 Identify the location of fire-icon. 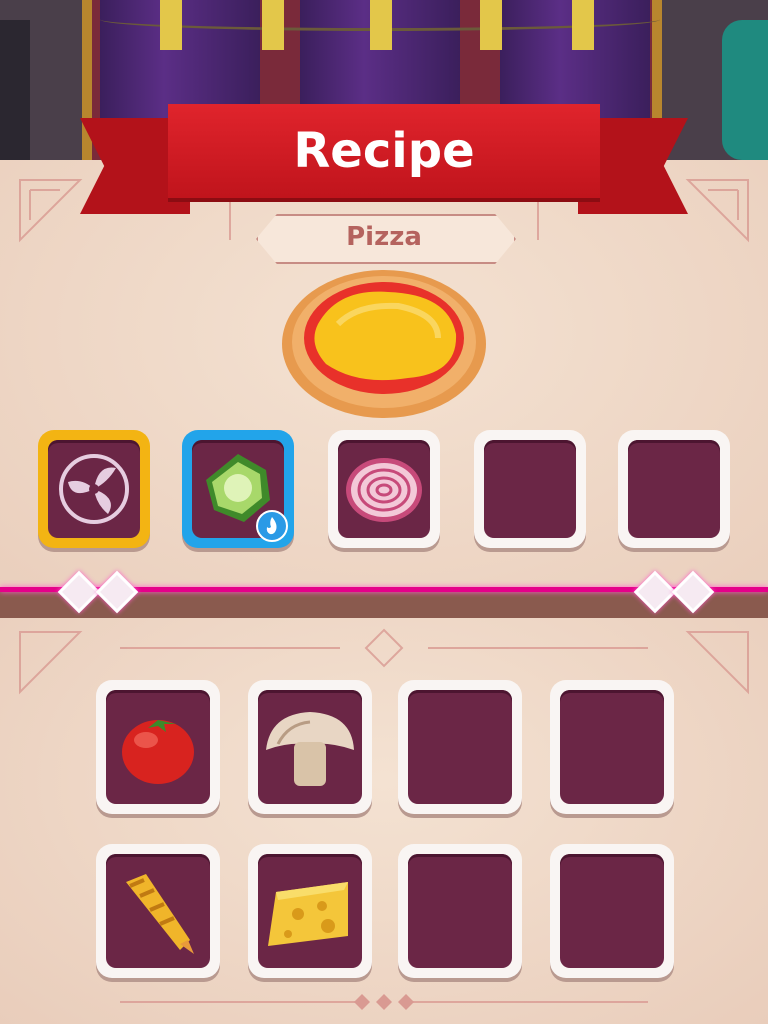
(272, 526).